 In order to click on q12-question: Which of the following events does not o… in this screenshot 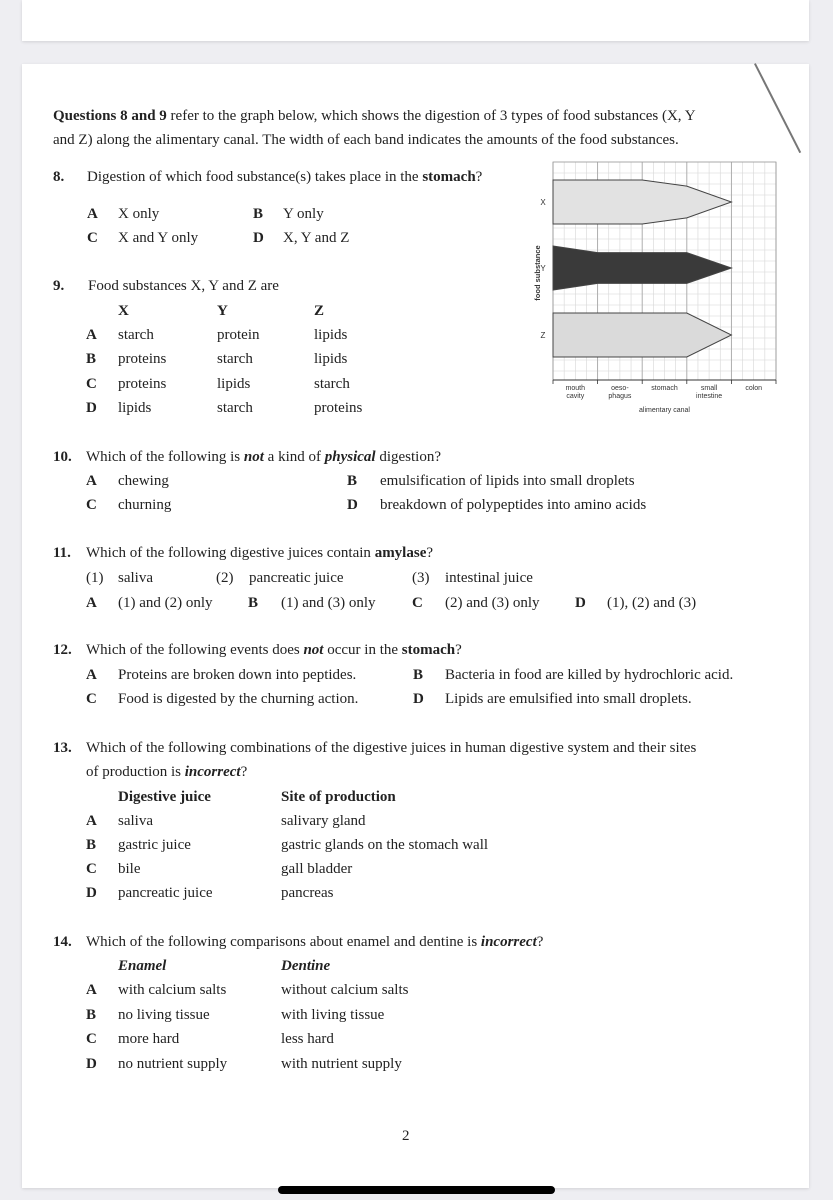, I will do `click(274, 650)`.